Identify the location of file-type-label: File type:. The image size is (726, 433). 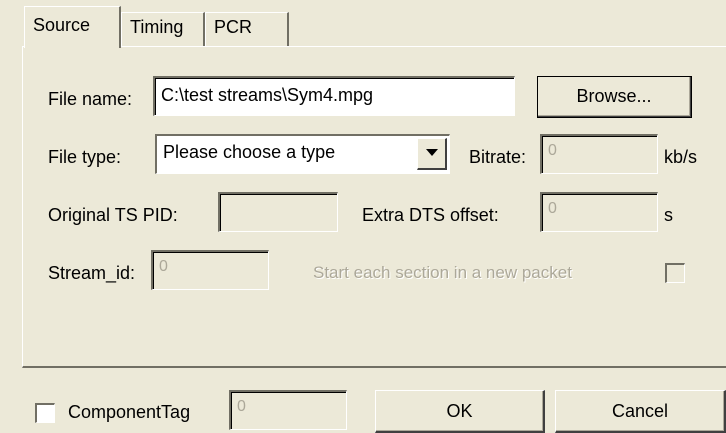
(85, 157).